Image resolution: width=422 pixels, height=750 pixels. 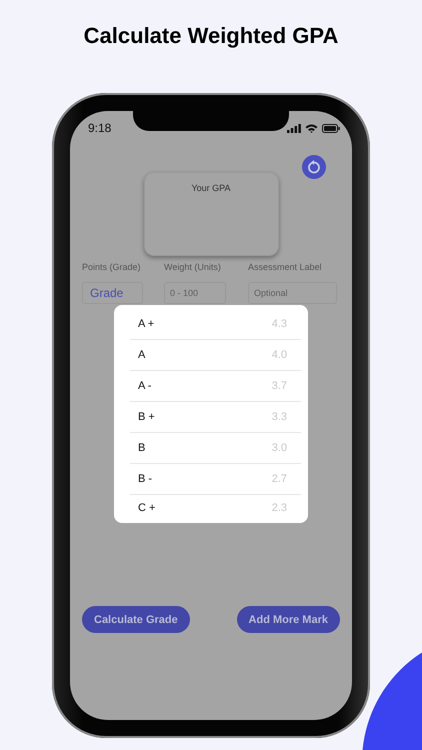 What do you see at coordinates (100, 128) in the screenshot?
I see `status-time: 9:18` at bounding box center [100, 128].